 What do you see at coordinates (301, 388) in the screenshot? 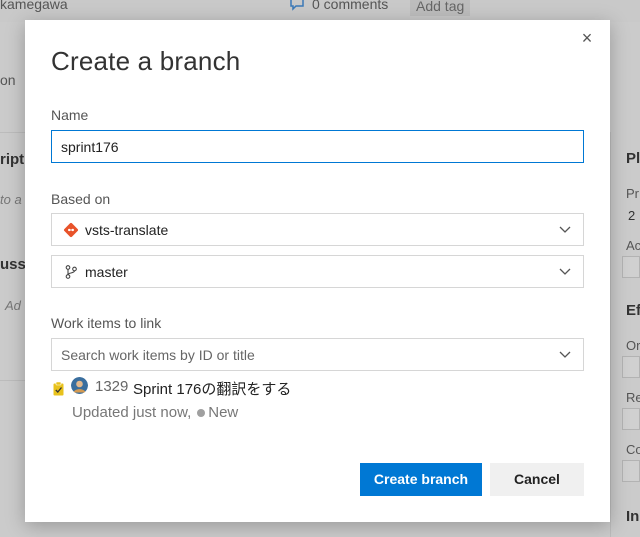
I see `linked-work-item: 1329 Sprint 176の翻訳をする` at bounding box center [301, 388].